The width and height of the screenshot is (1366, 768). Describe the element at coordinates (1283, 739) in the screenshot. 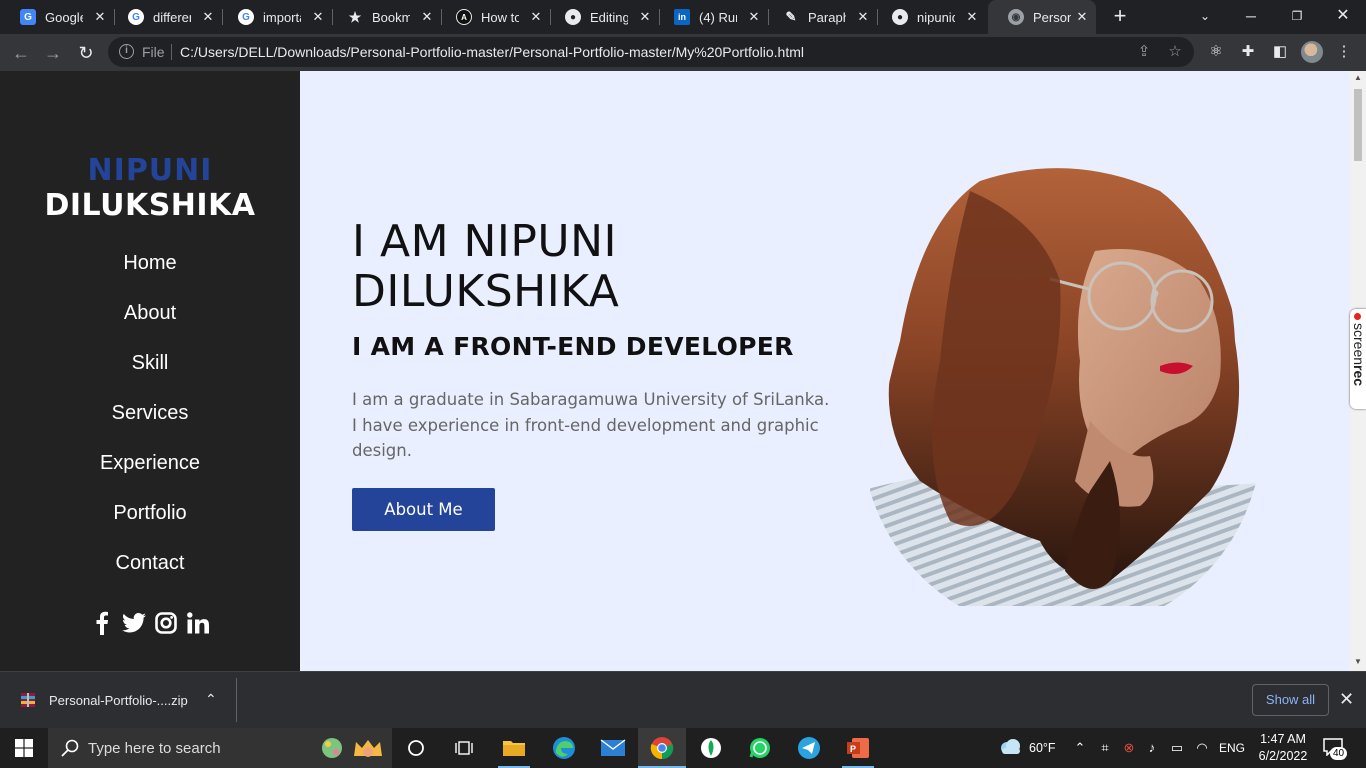

I see `clock-time: 1:47 AM` at that location.